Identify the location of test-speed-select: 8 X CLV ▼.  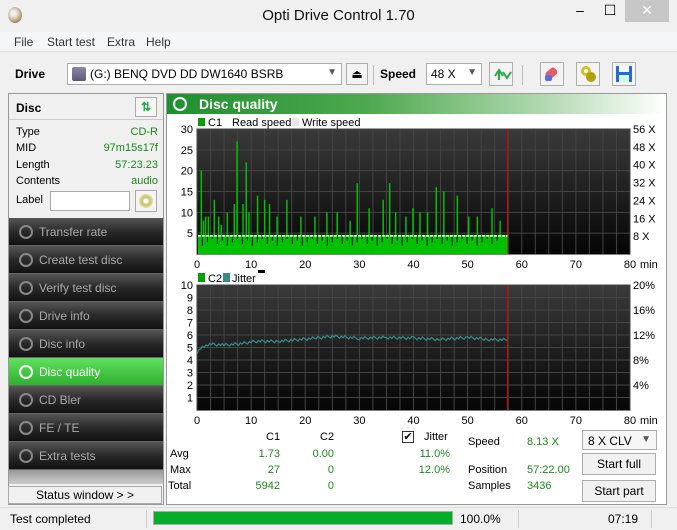
(619, 440).